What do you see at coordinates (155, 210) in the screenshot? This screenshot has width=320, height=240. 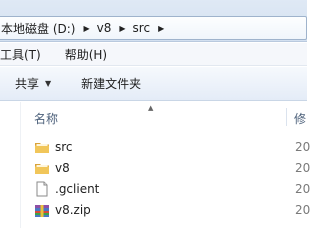 I see `file-row-zip: v8.zip 20` at bounding box center [155, 210].